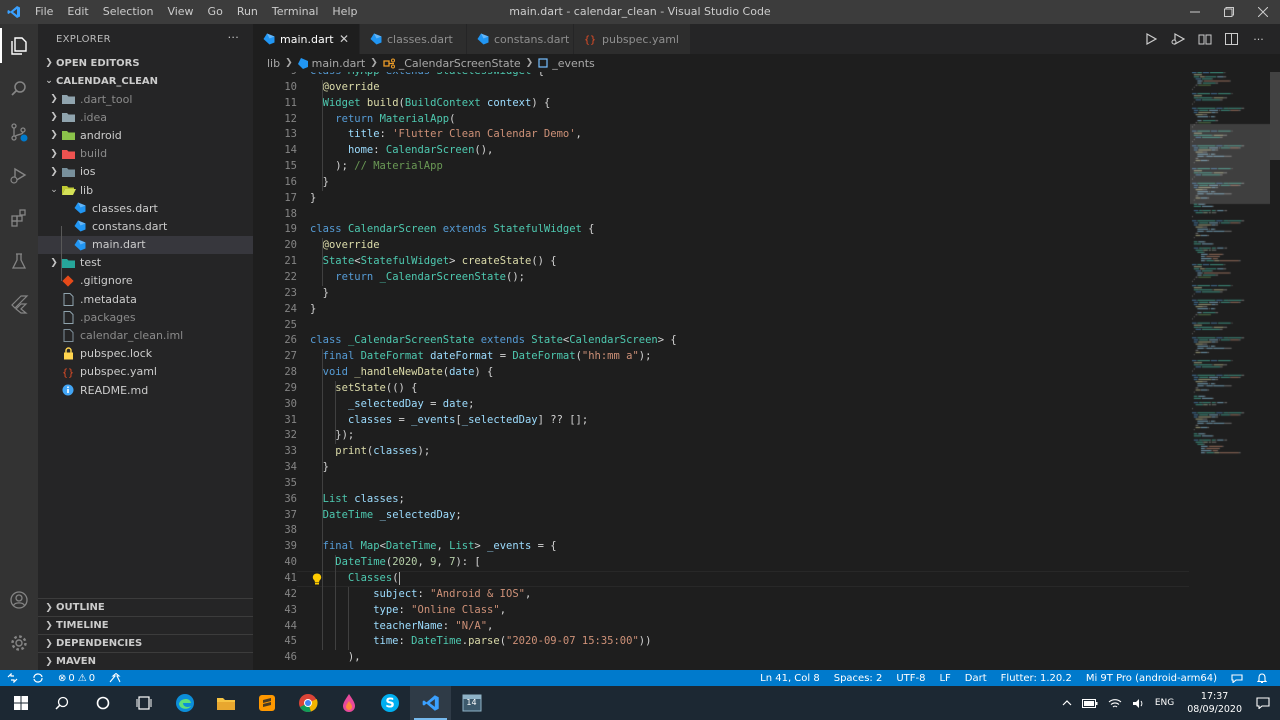 Image resolution: width=1280 pixels, height=720 pixels. Describe the element at coordinates (750, 278) in the screenshot. I see `code-line: return _CalendarScreenState();` at that location.